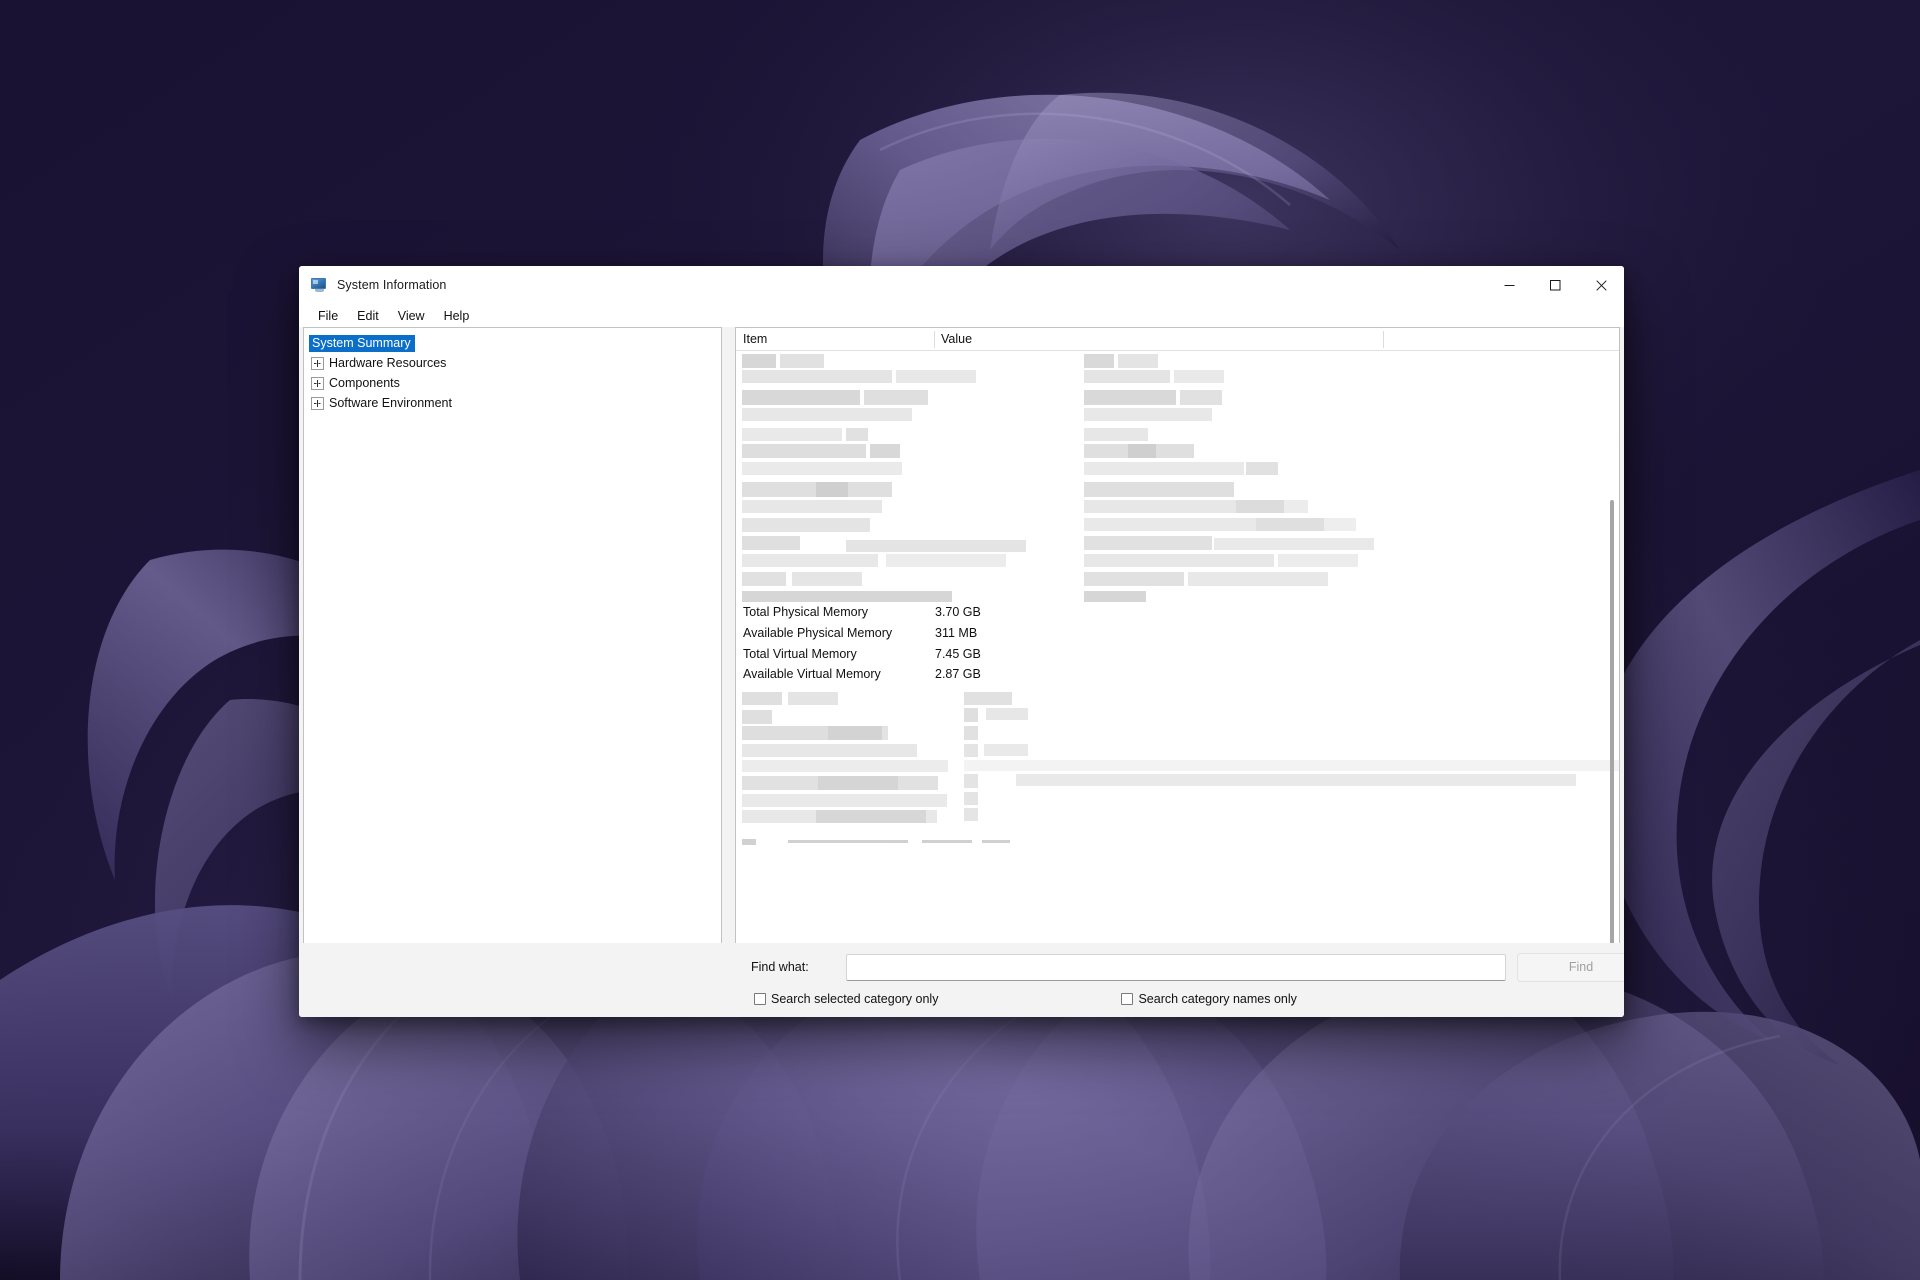  I want to click on find-what-label: Find what:, so click(780, 967).